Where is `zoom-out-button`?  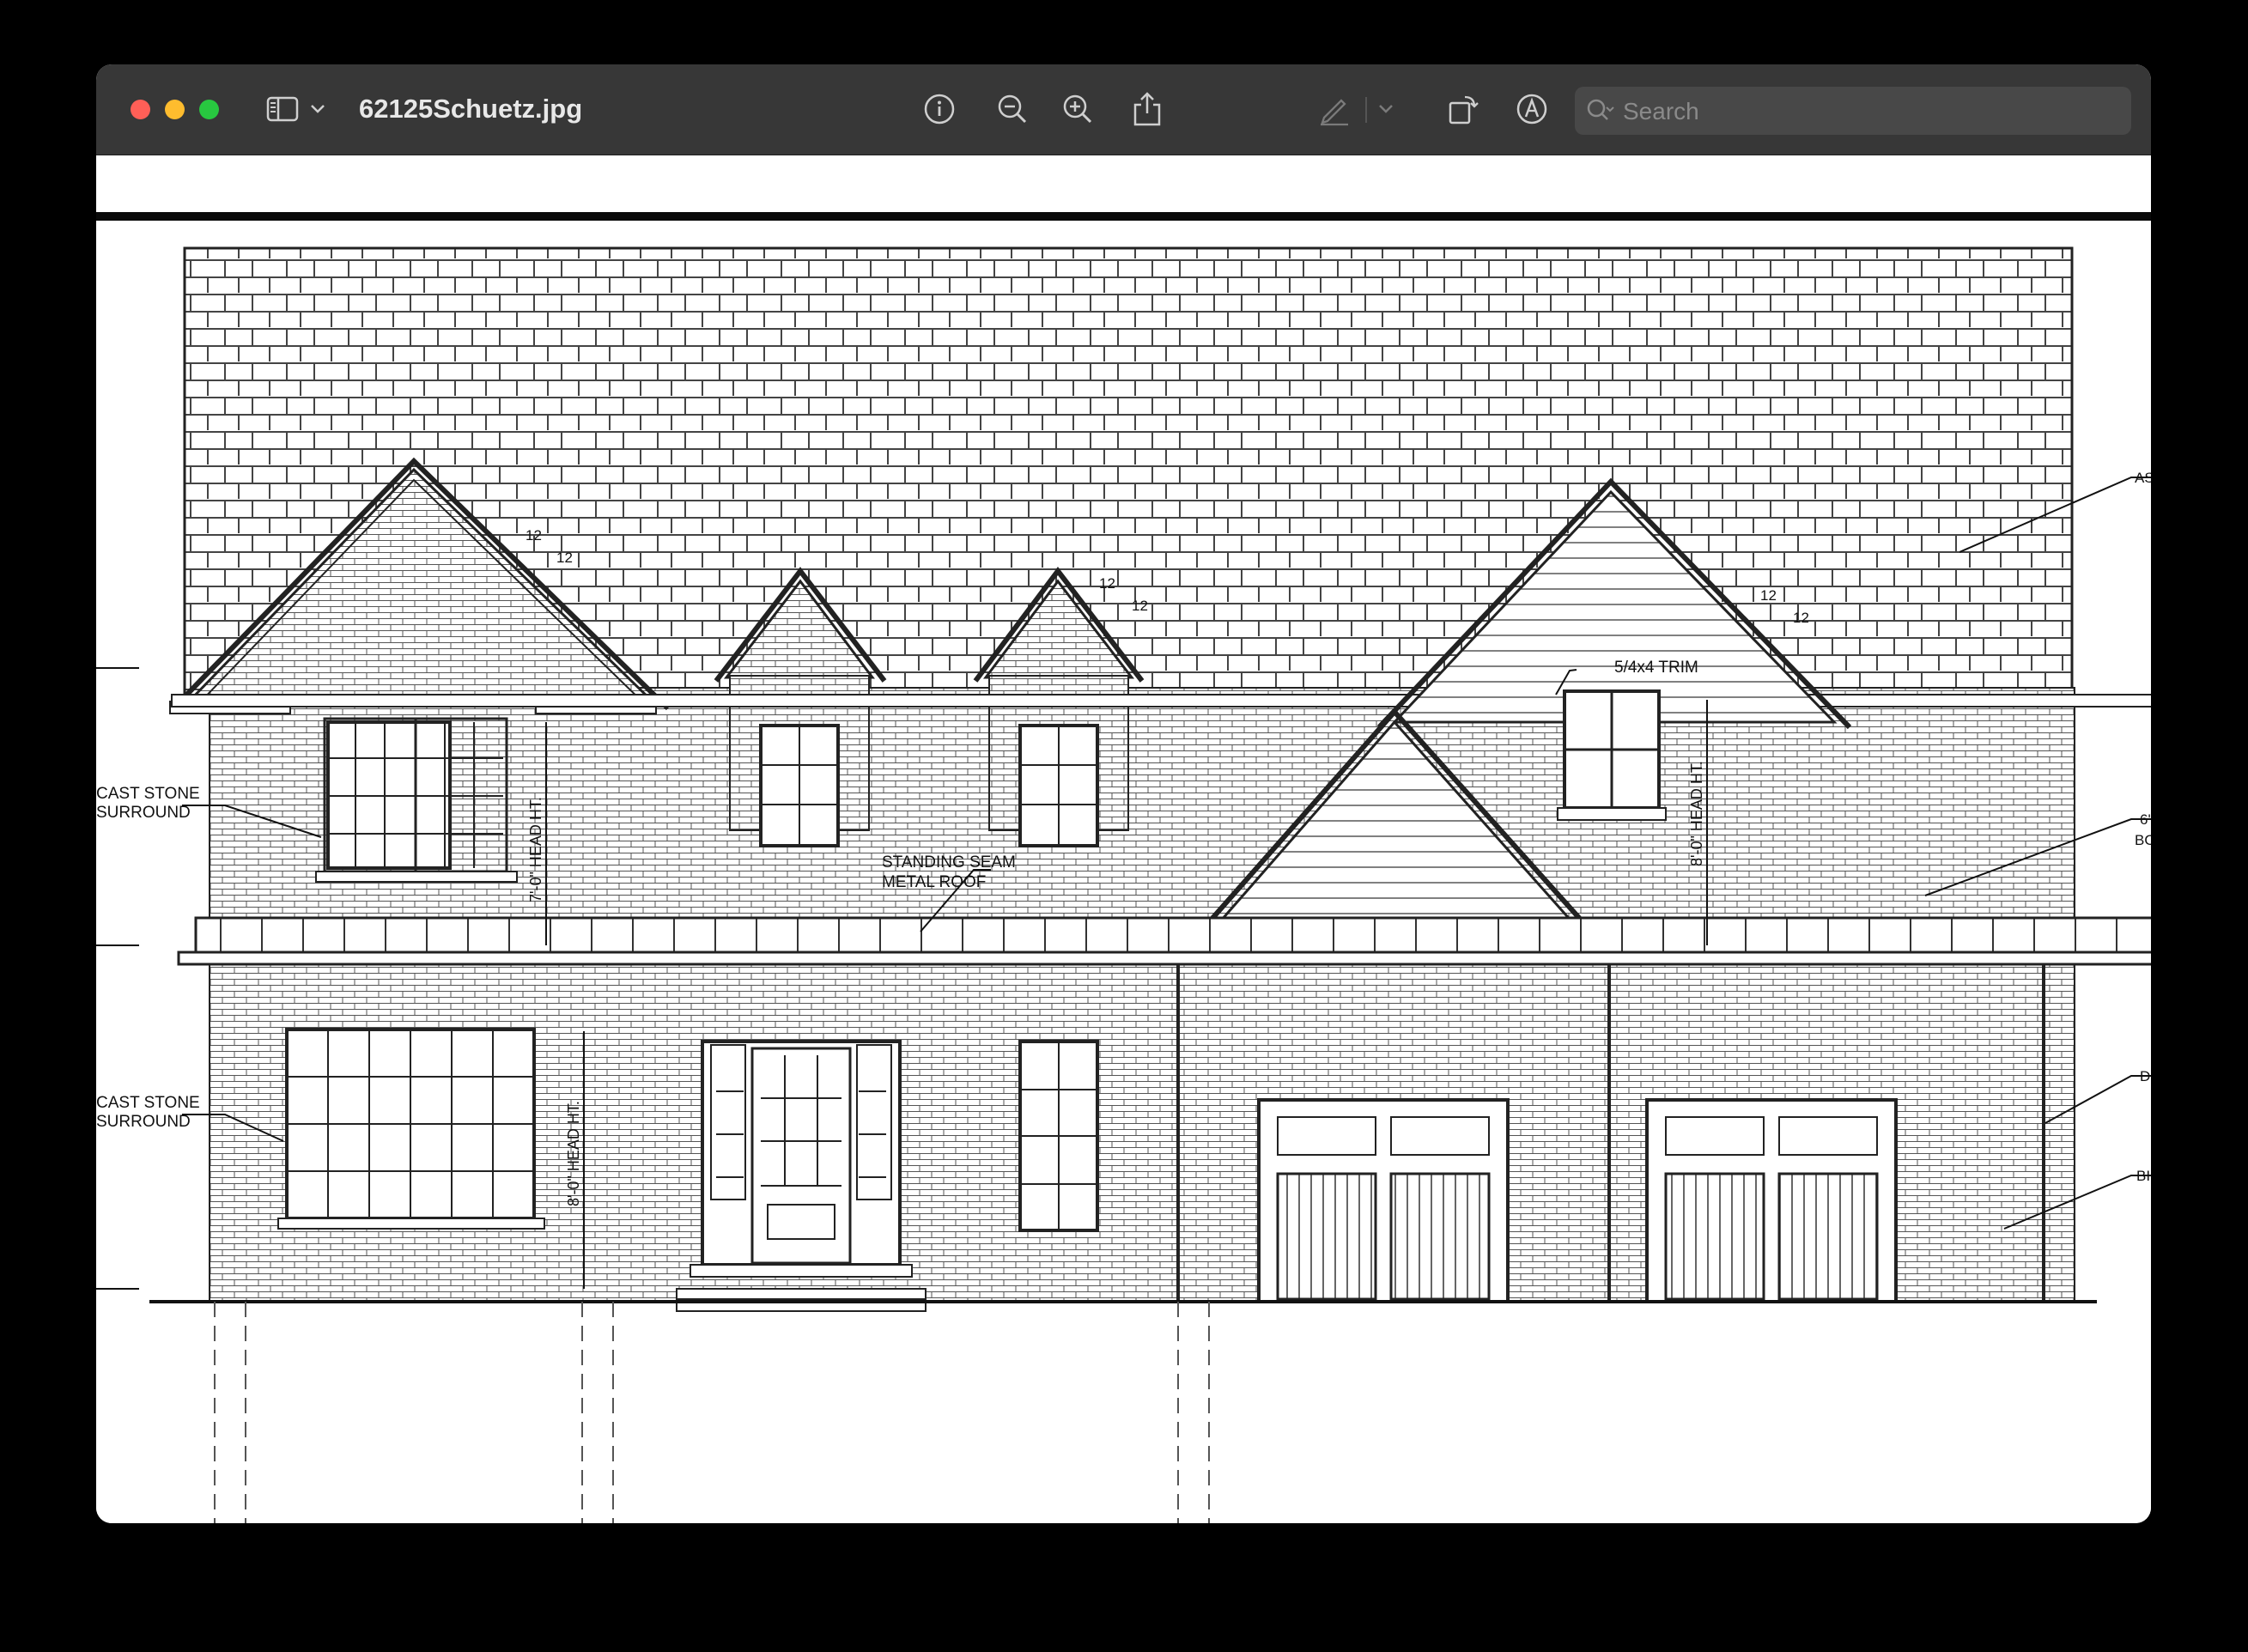 zoom-out-button is located at coordinates (1012, 109).